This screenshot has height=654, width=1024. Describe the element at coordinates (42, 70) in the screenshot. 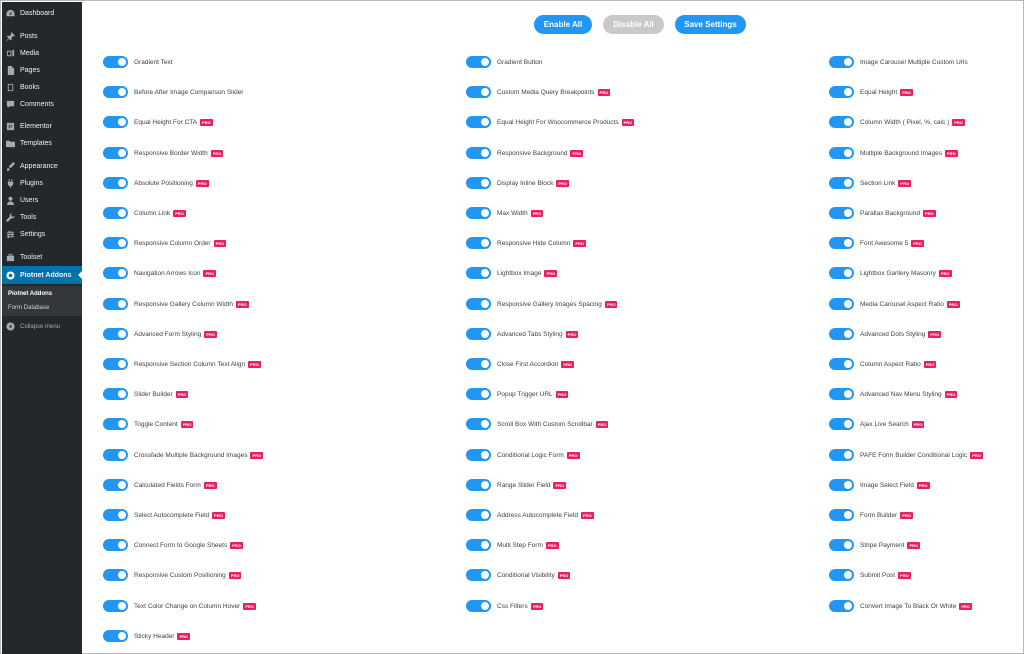

I see `sidebar-item-pages: Pages` at that location.